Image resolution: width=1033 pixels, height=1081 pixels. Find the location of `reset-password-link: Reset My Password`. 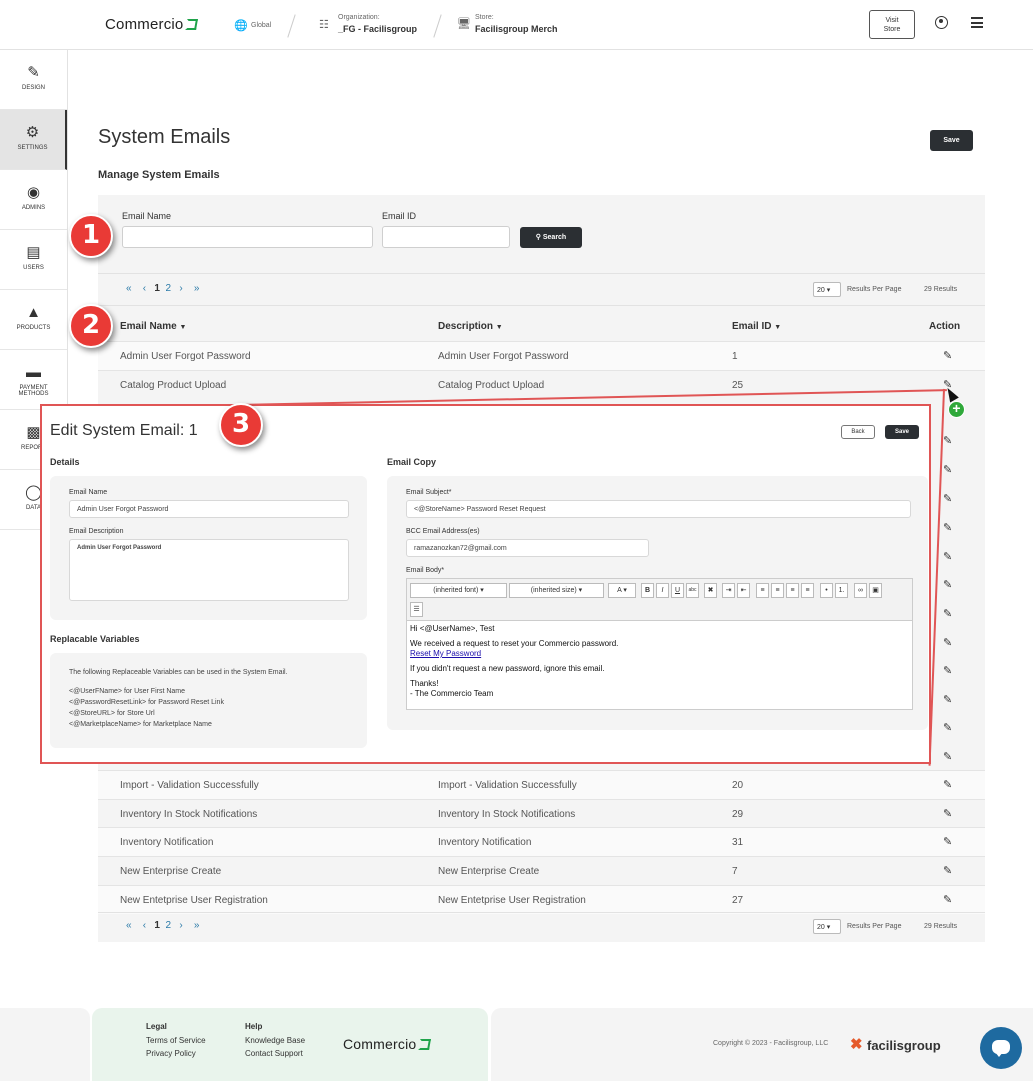

reset-password-link: Reset My Password is located at coordinates (445, 654).